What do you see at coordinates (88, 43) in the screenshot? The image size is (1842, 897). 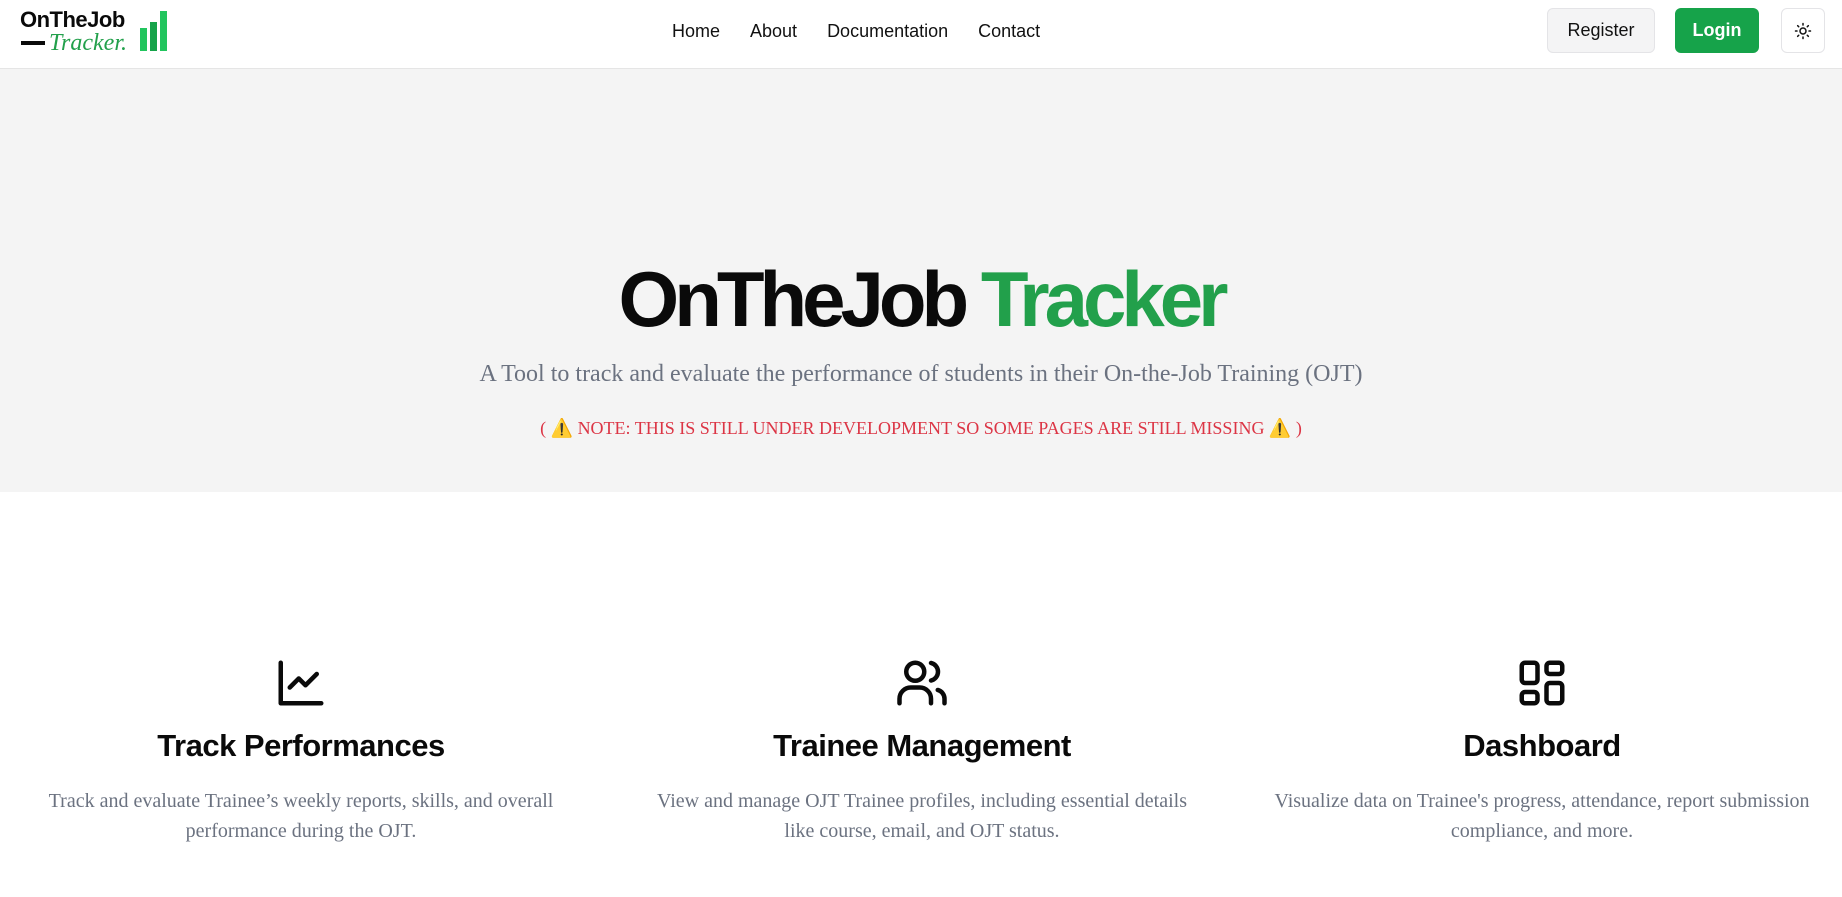 I see `logo-text-bottom: Tracker.` at bounding box center [88, 43].